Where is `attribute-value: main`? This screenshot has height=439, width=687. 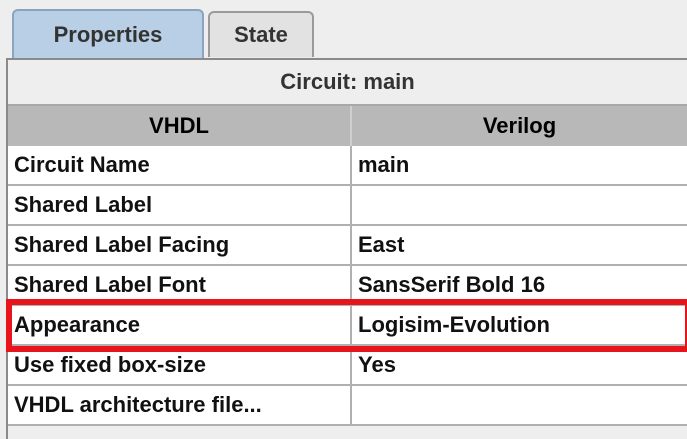
attribute-value: main is located at coordinates (519, 166).